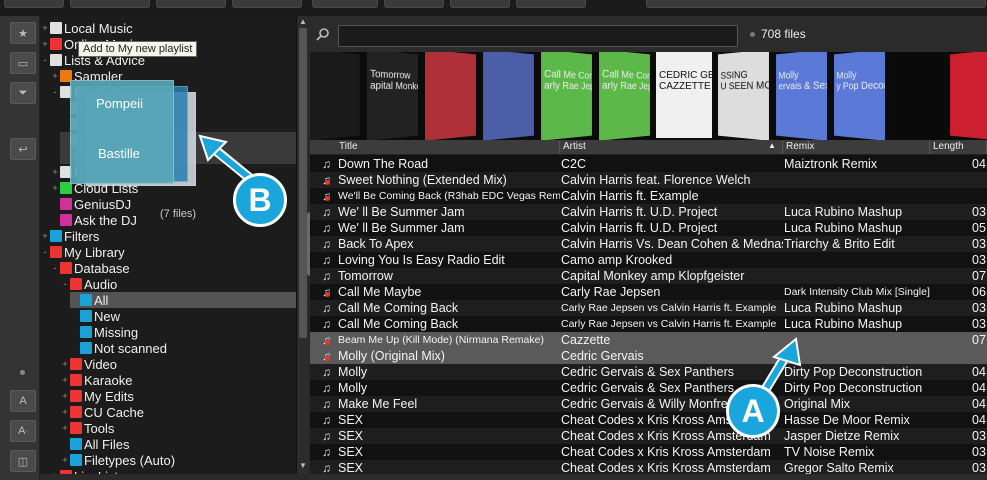 The image size is (987, 480). What do you see at coordinates (303, 466) in the screenshot?
I see `scroll-down-icon: ▼` at bounding box center [303, 466].